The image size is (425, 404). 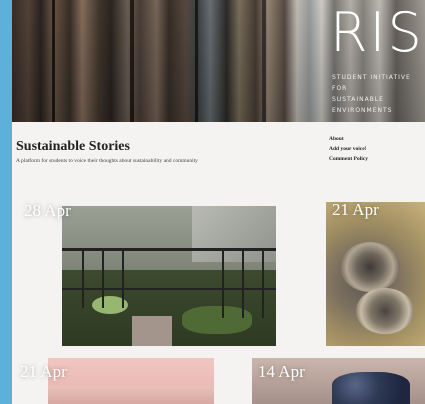 What do you see at coordinates (371, 83) in the screenshot?
I see `logo-subtitle-line: STUDENT INITIATIVE FOR` at bounding box center [371, 83].